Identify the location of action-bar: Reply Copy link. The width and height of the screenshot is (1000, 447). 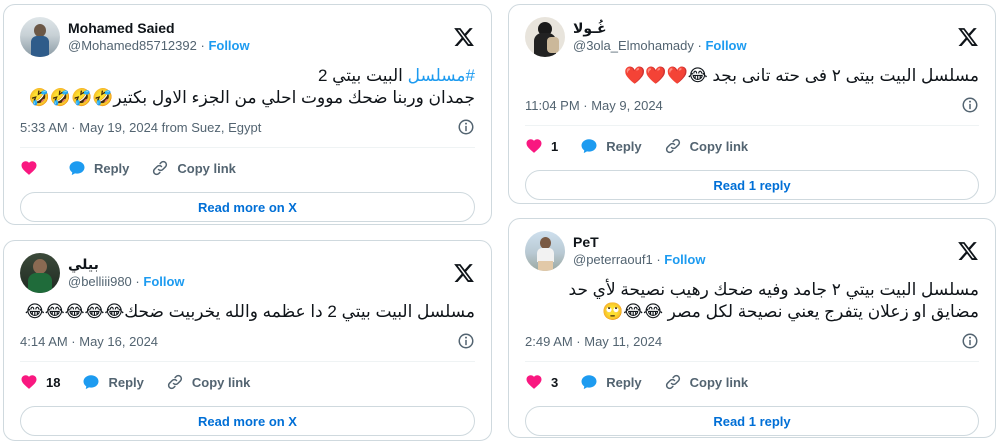
(247, 168).